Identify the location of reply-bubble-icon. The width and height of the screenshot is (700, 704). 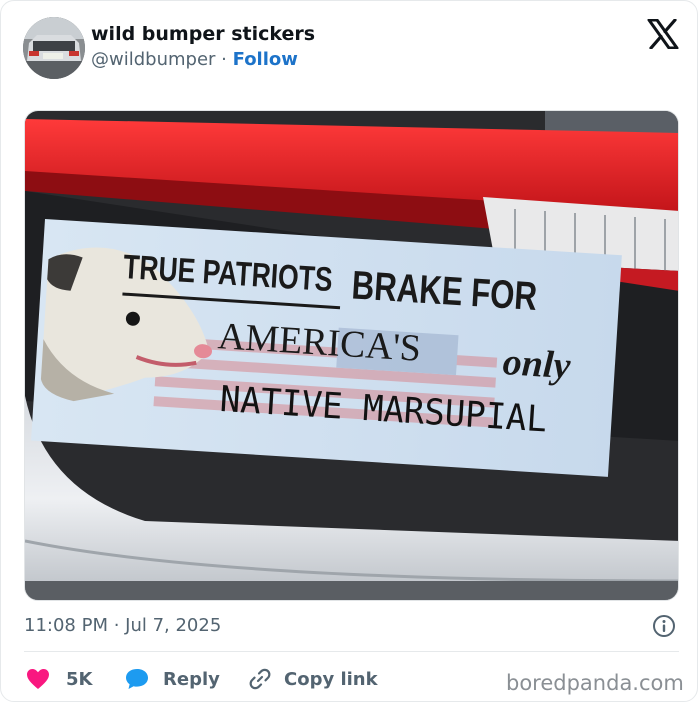
(137, 679).